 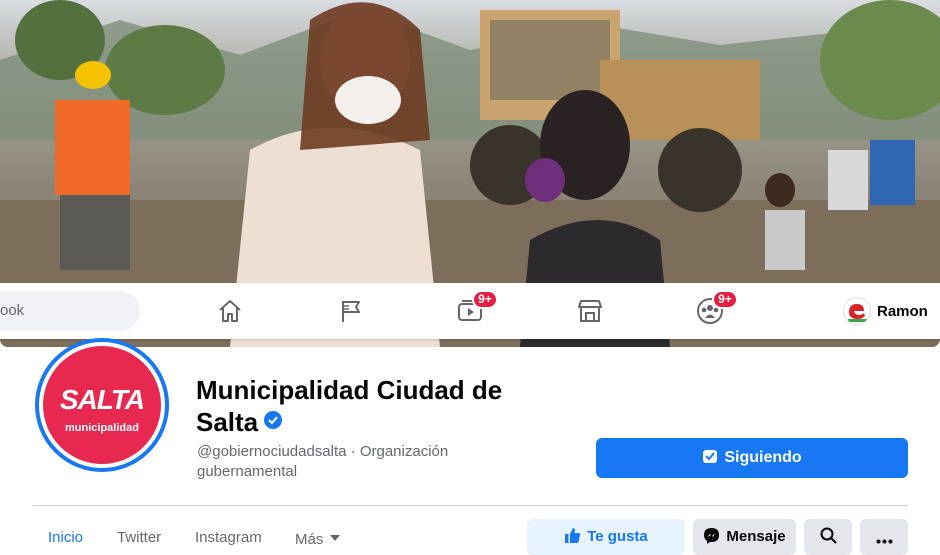 I want to click on like-button: Te gusta, so click(x=606, y=537).